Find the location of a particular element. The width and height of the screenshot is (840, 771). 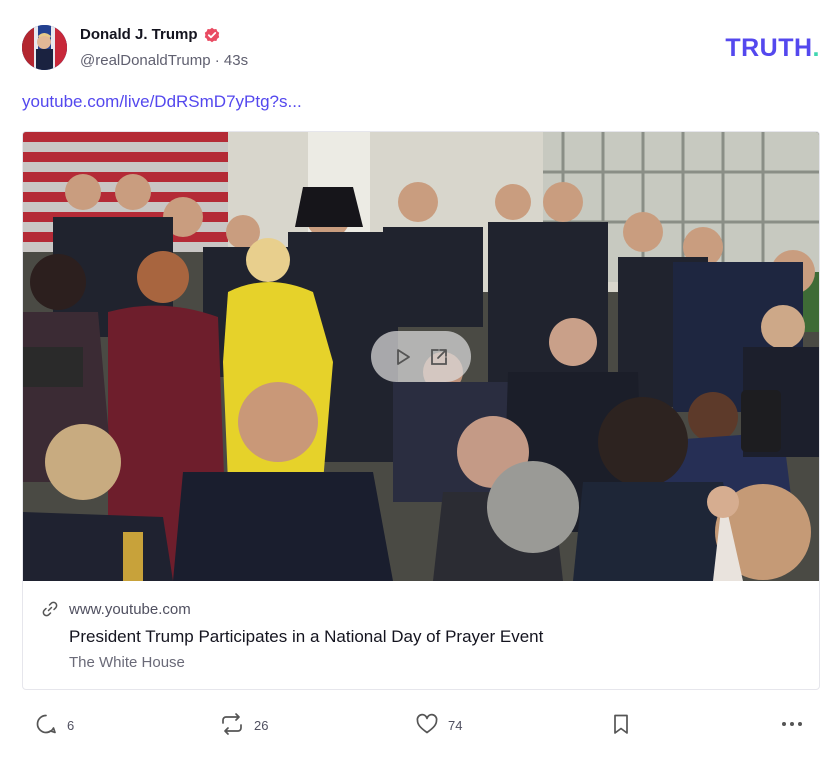

bookmark-icon is located at coordinates (621, 725).